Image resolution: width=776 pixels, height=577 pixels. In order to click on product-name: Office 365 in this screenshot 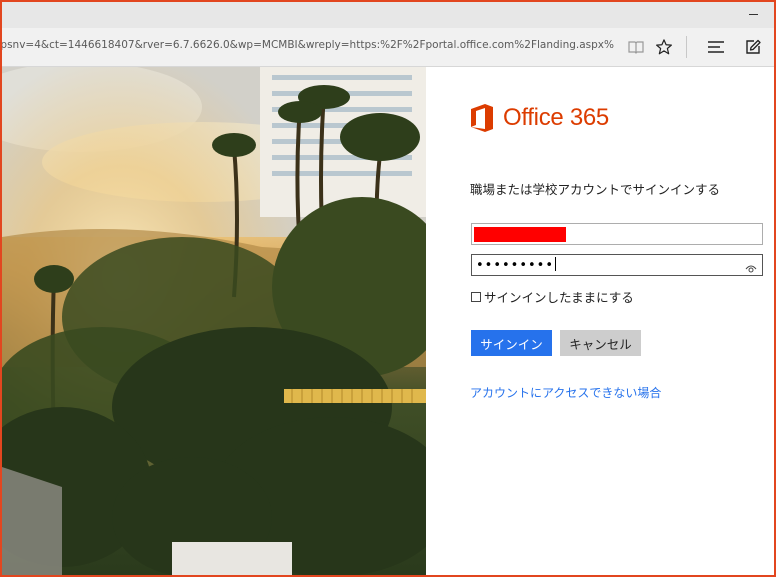, I will do `click(556, 117)`.